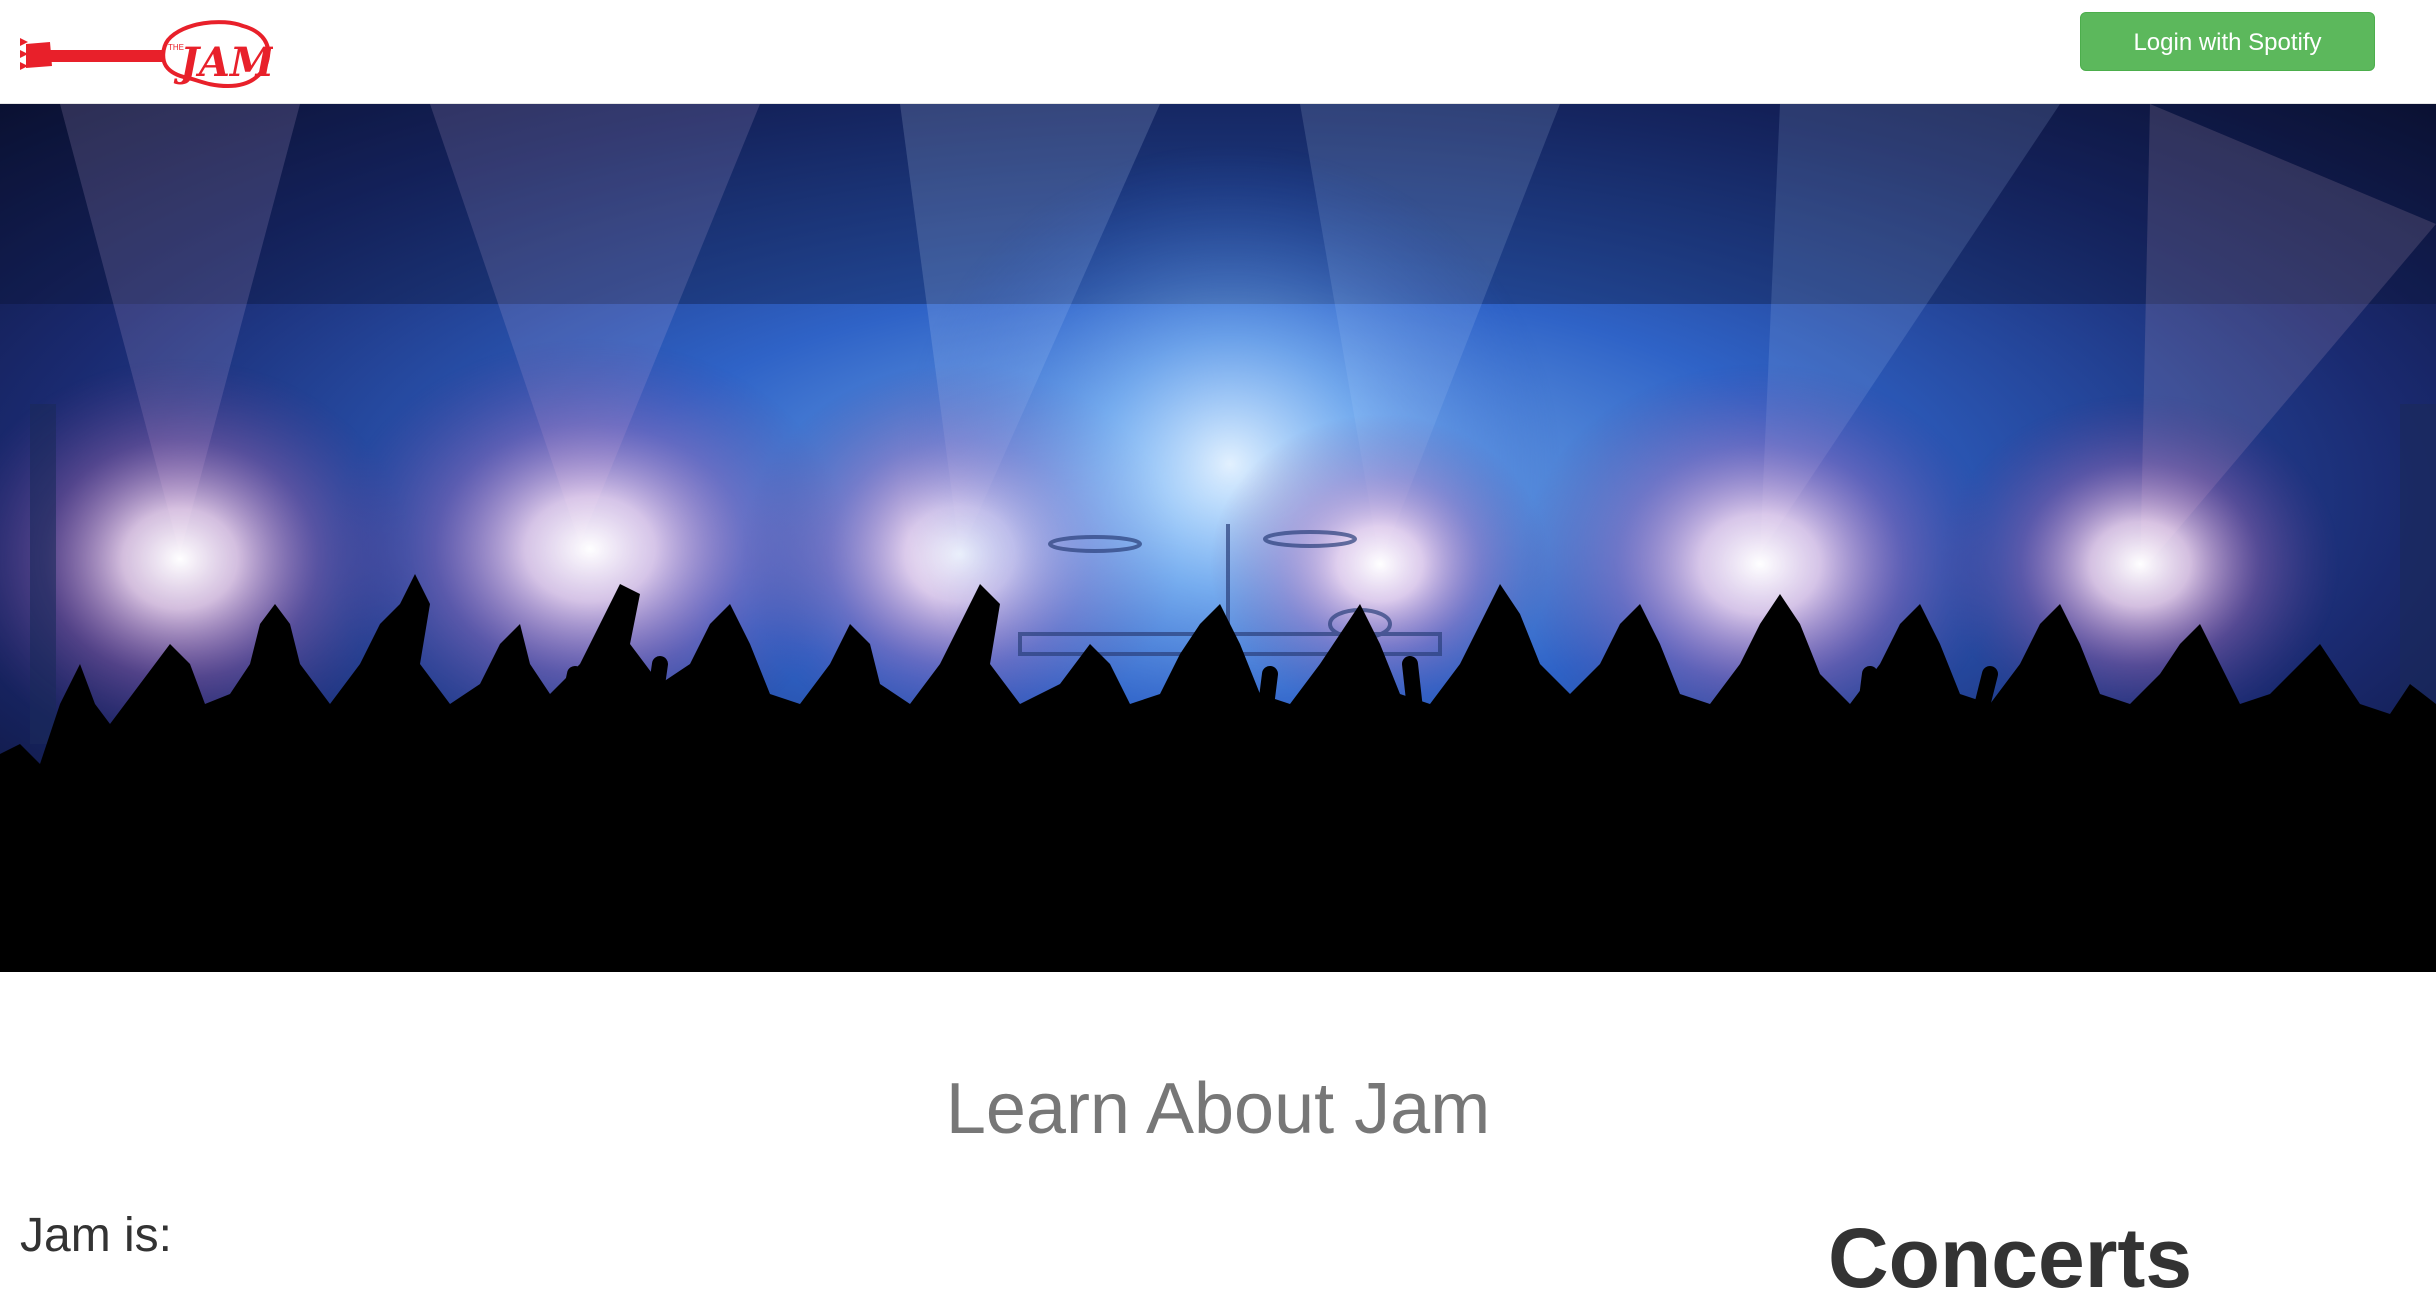 The image size is (2436, 1307). I want to click on intro-heading: Jam is:, so click(96, 1235).